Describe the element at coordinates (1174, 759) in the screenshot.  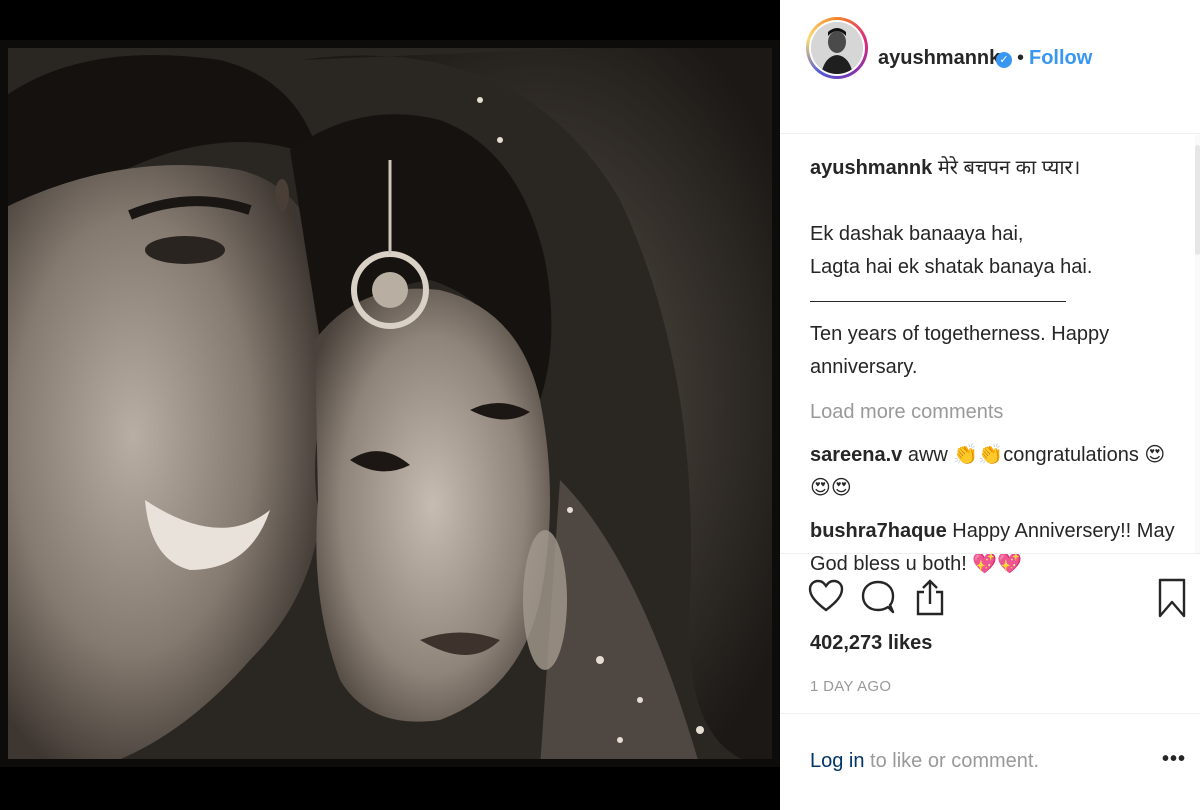
I see `more-options-icon: •••` at that location.